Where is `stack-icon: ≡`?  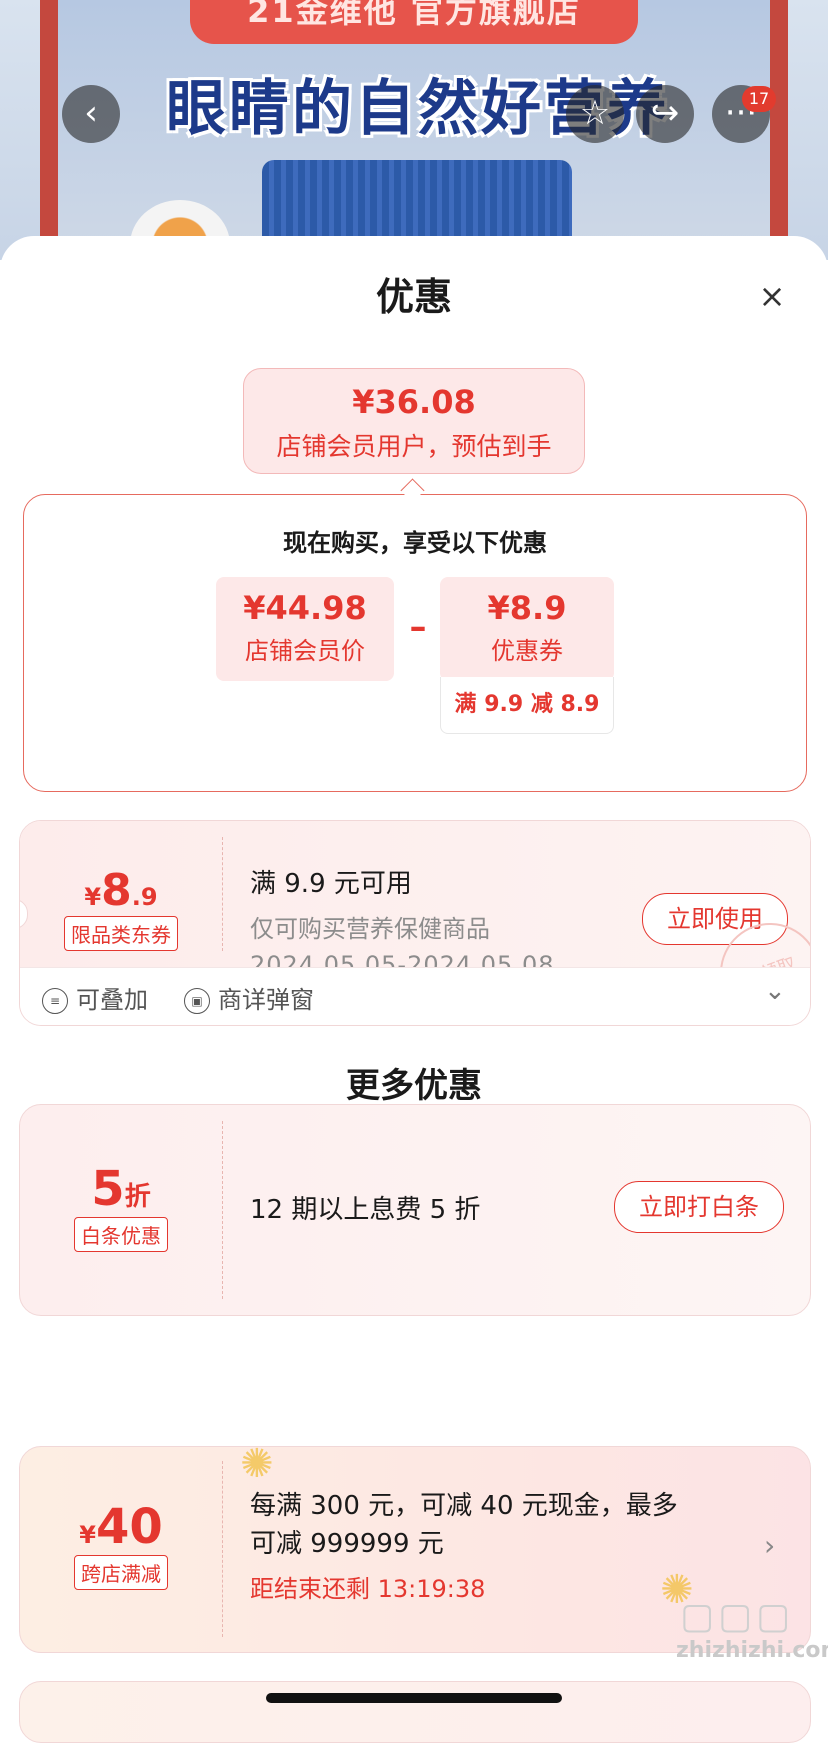
stack-icon: ≡ is located at coordinates (55, 1001).